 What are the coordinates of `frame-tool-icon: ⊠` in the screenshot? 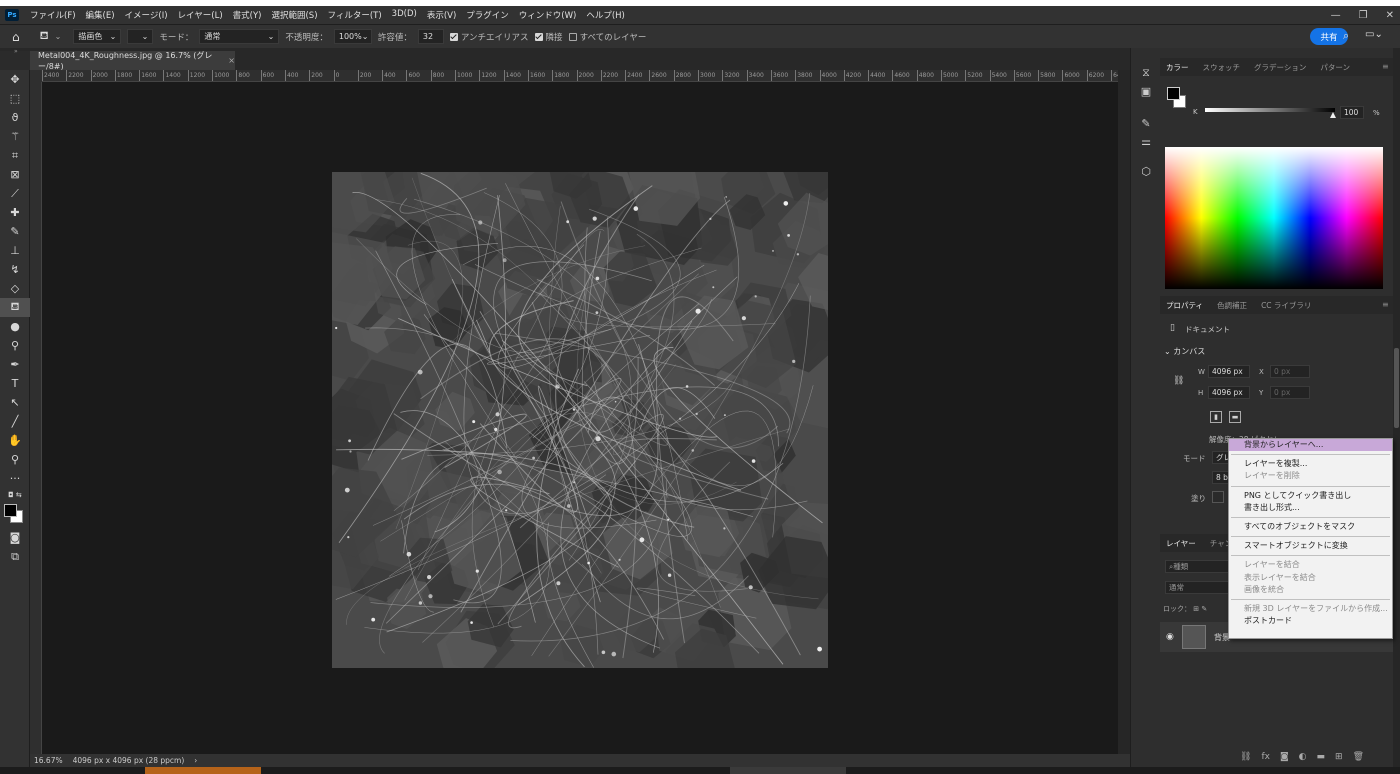 It's located at (15, 174).